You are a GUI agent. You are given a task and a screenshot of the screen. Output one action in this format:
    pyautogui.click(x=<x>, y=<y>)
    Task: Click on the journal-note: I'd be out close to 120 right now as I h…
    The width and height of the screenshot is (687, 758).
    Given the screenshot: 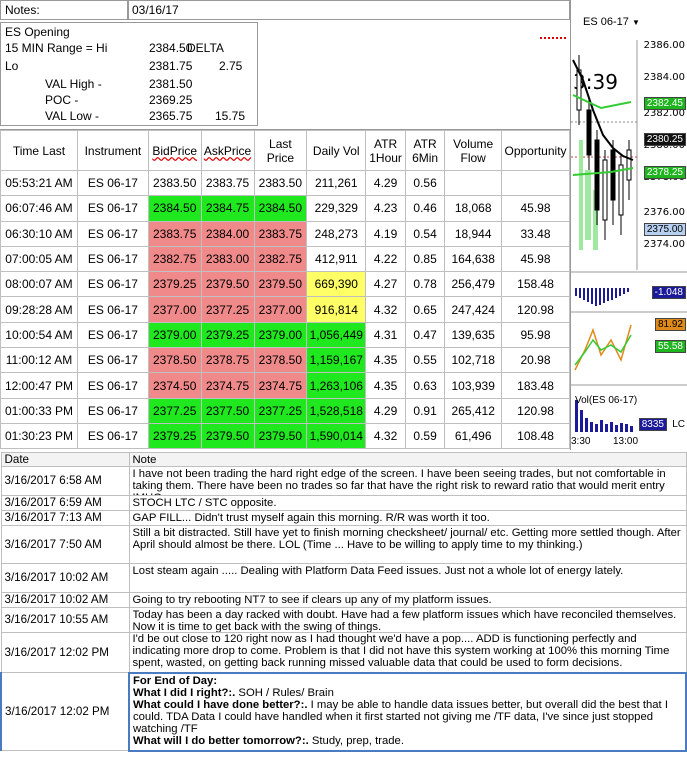 What is the action you would take?
    pyautogui.click(x=407, y=652)
    